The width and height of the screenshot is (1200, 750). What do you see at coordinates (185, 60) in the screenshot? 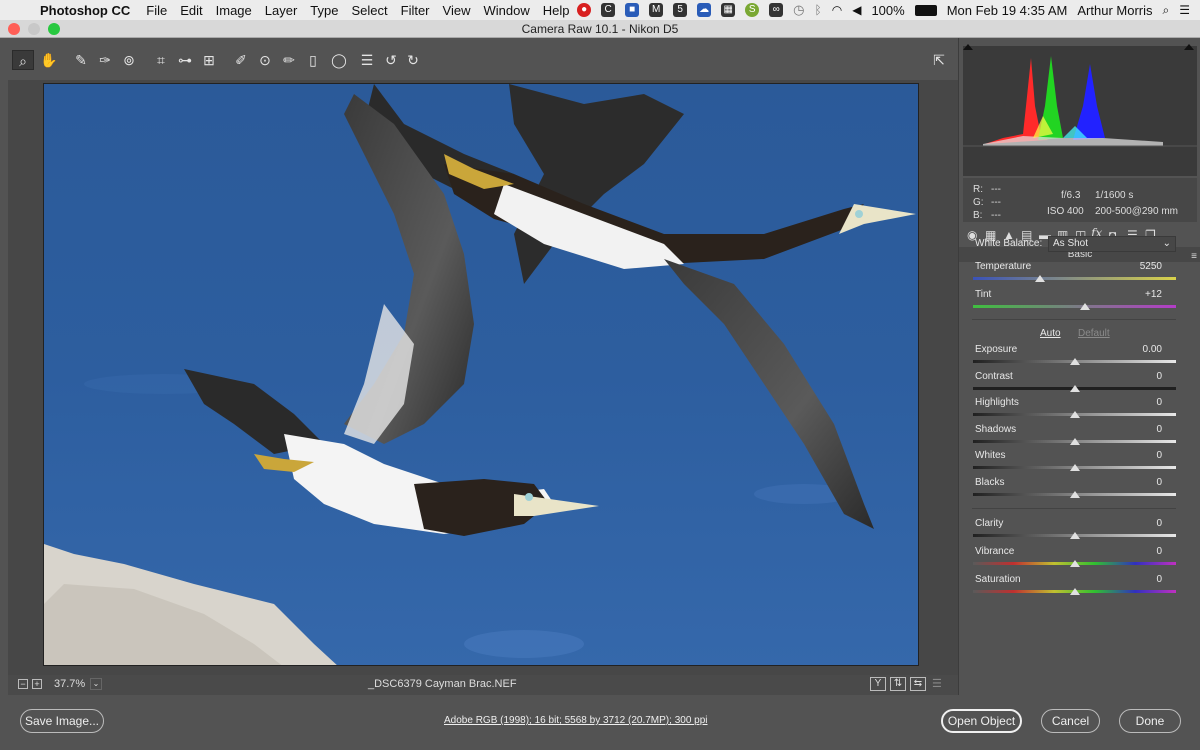
I see `straighten-tool-icon: ⊶` at bounding box center [185, 60].